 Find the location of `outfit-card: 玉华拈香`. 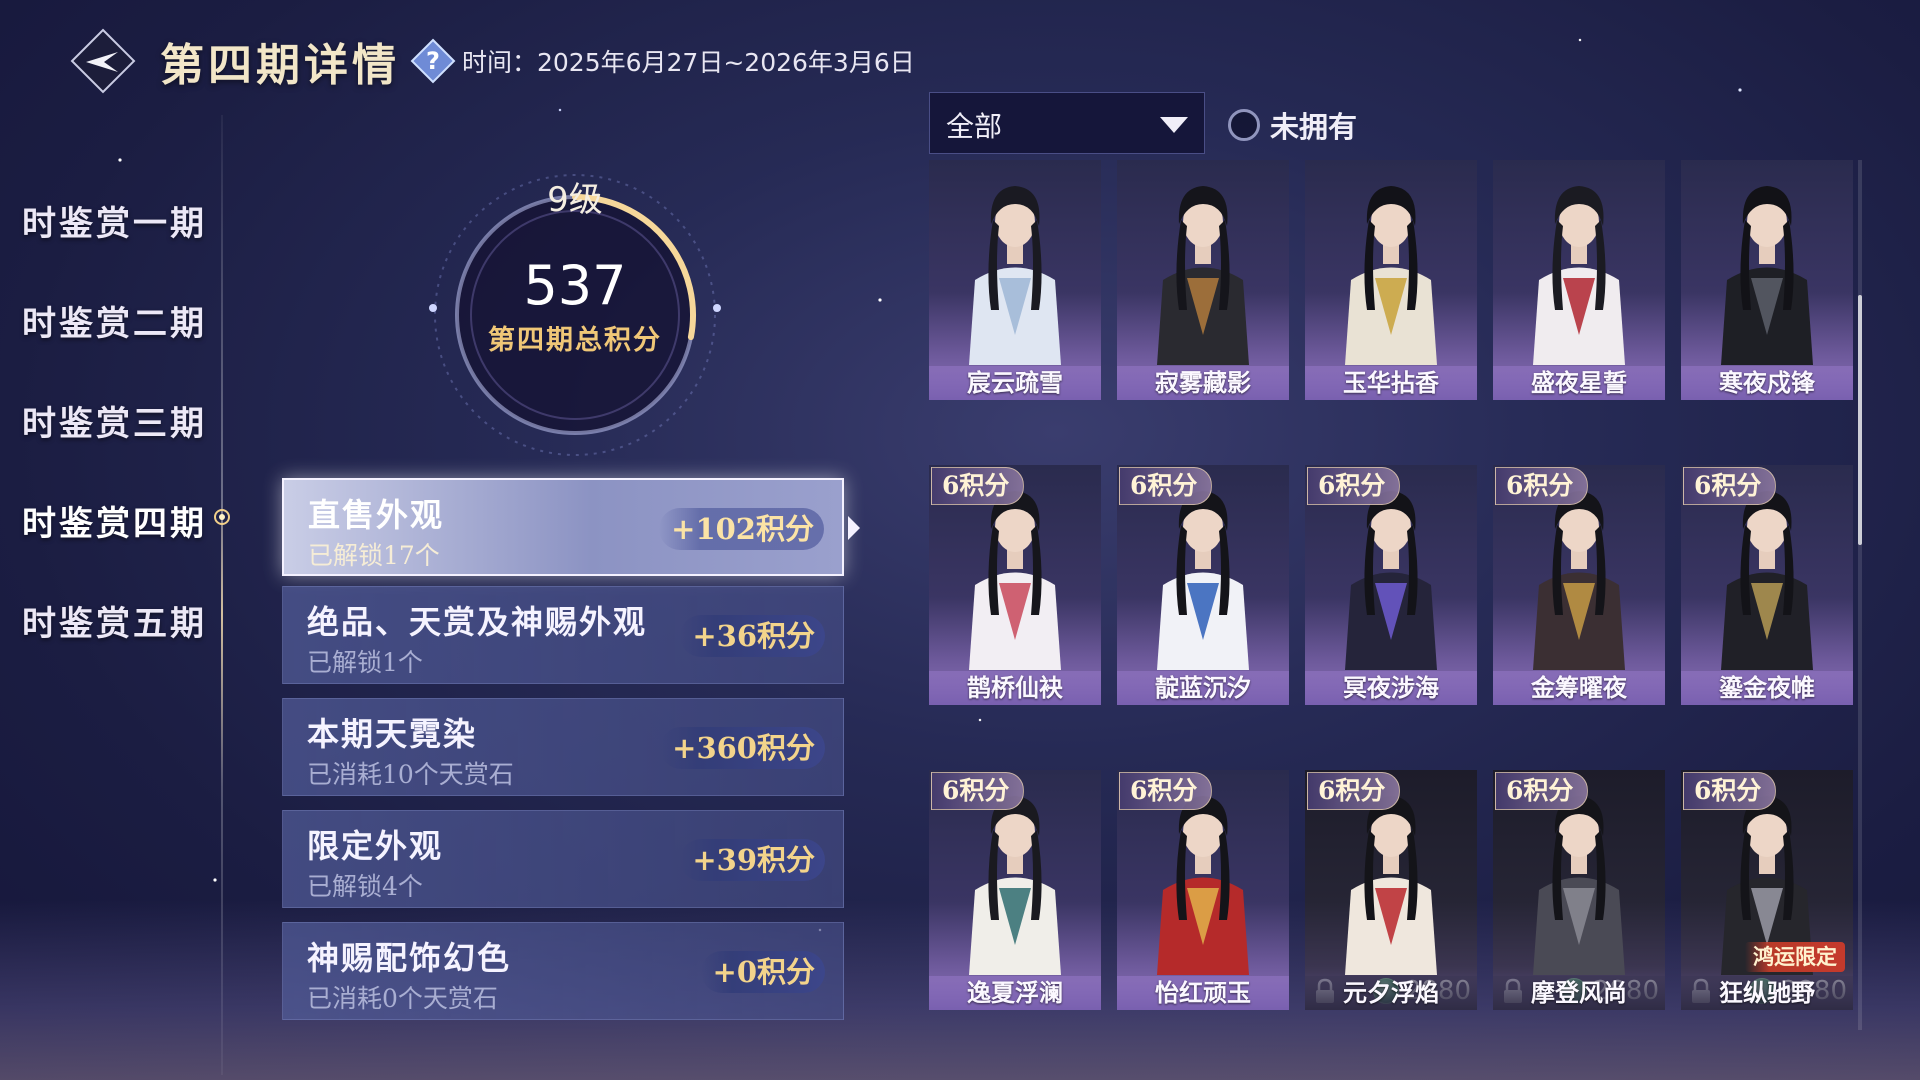

outfit-card: 玉华拈香 is located at coordinates (1391, 280).